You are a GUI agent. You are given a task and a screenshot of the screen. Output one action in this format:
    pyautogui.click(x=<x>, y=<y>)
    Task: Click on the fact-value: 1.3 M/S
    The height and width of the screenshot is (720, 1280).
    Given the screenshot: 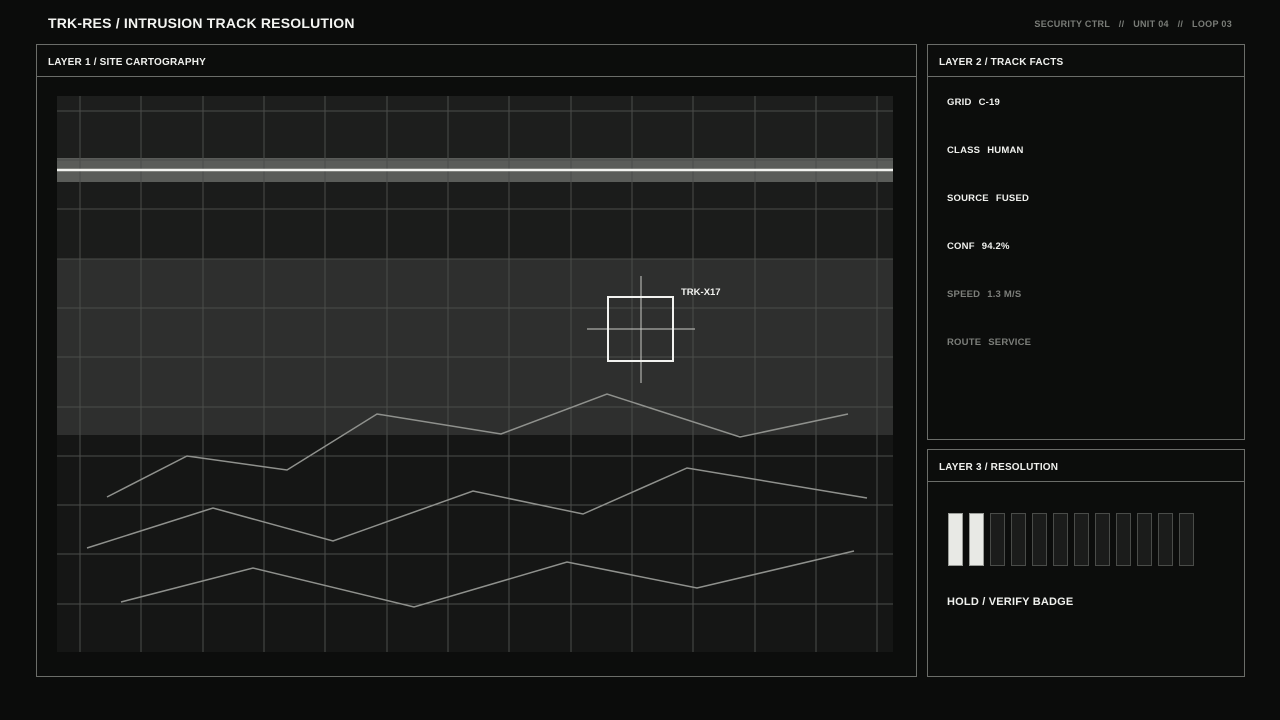 What is the action you would take?
    pyautogui.click(x=1004, y=294)
    